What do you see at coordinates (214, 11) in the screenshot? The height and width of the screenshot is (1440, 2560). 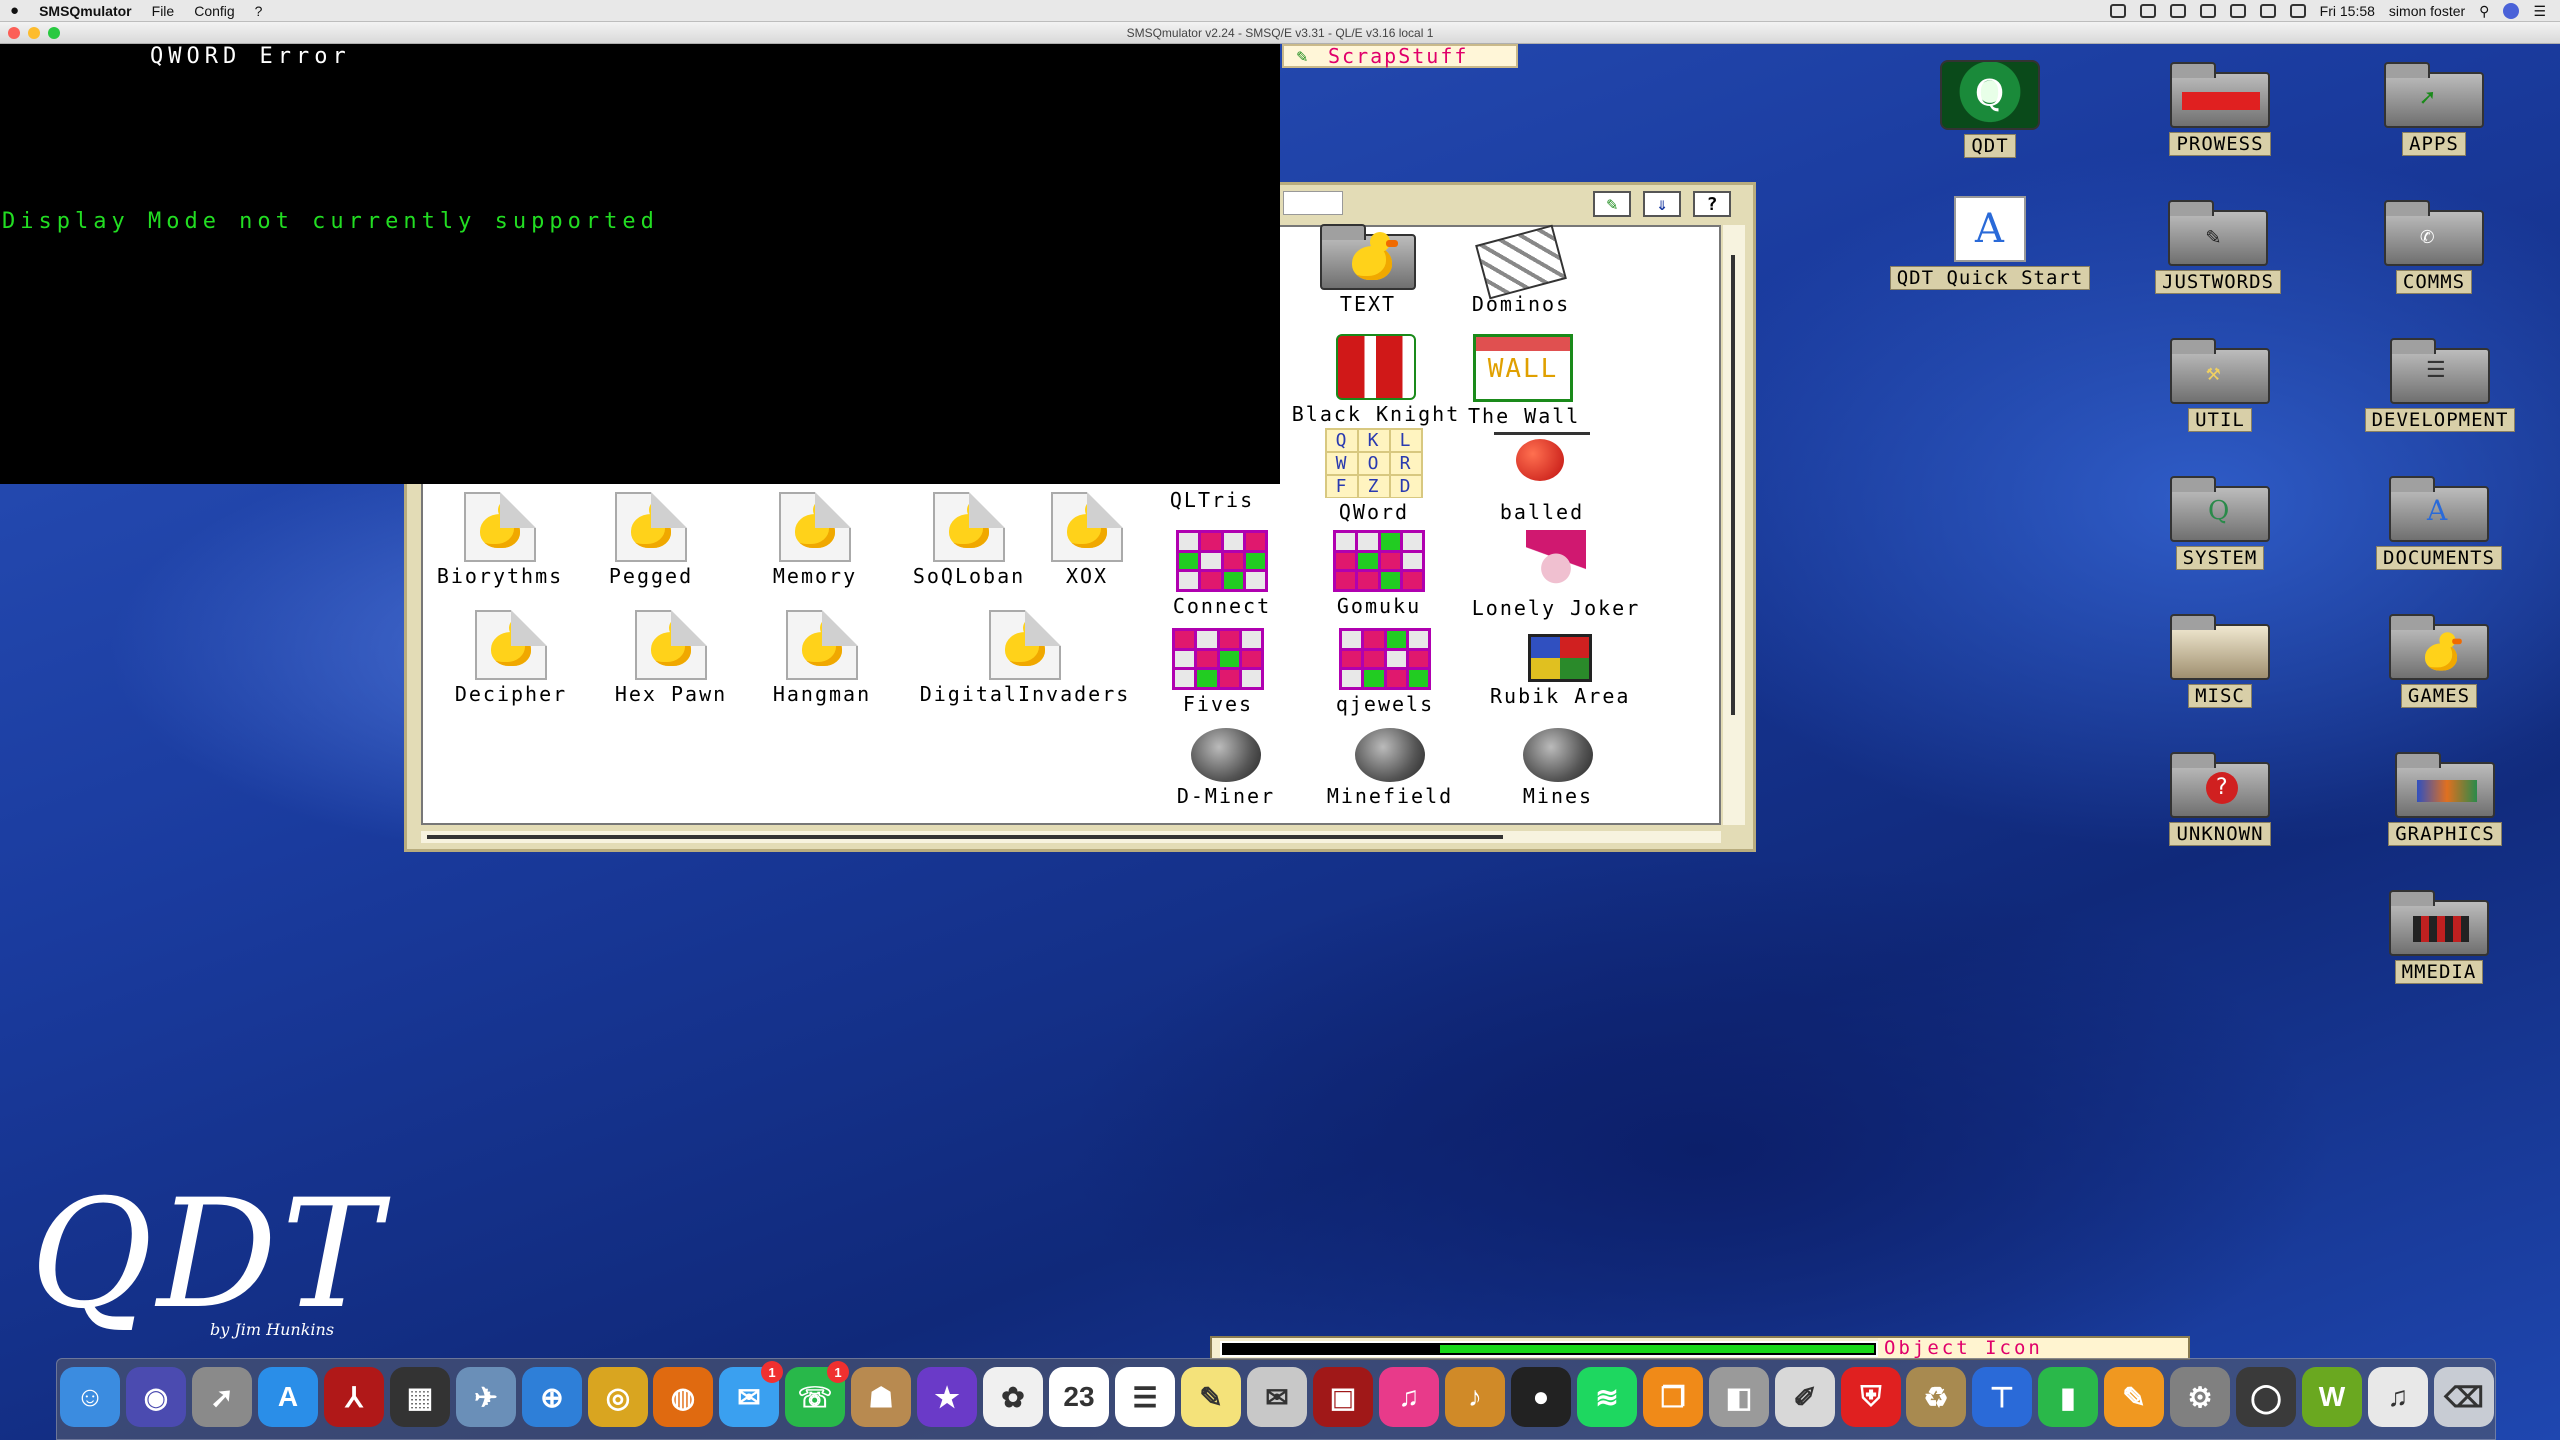 I see `menu-config: Config` at bounding box center [214, 11].